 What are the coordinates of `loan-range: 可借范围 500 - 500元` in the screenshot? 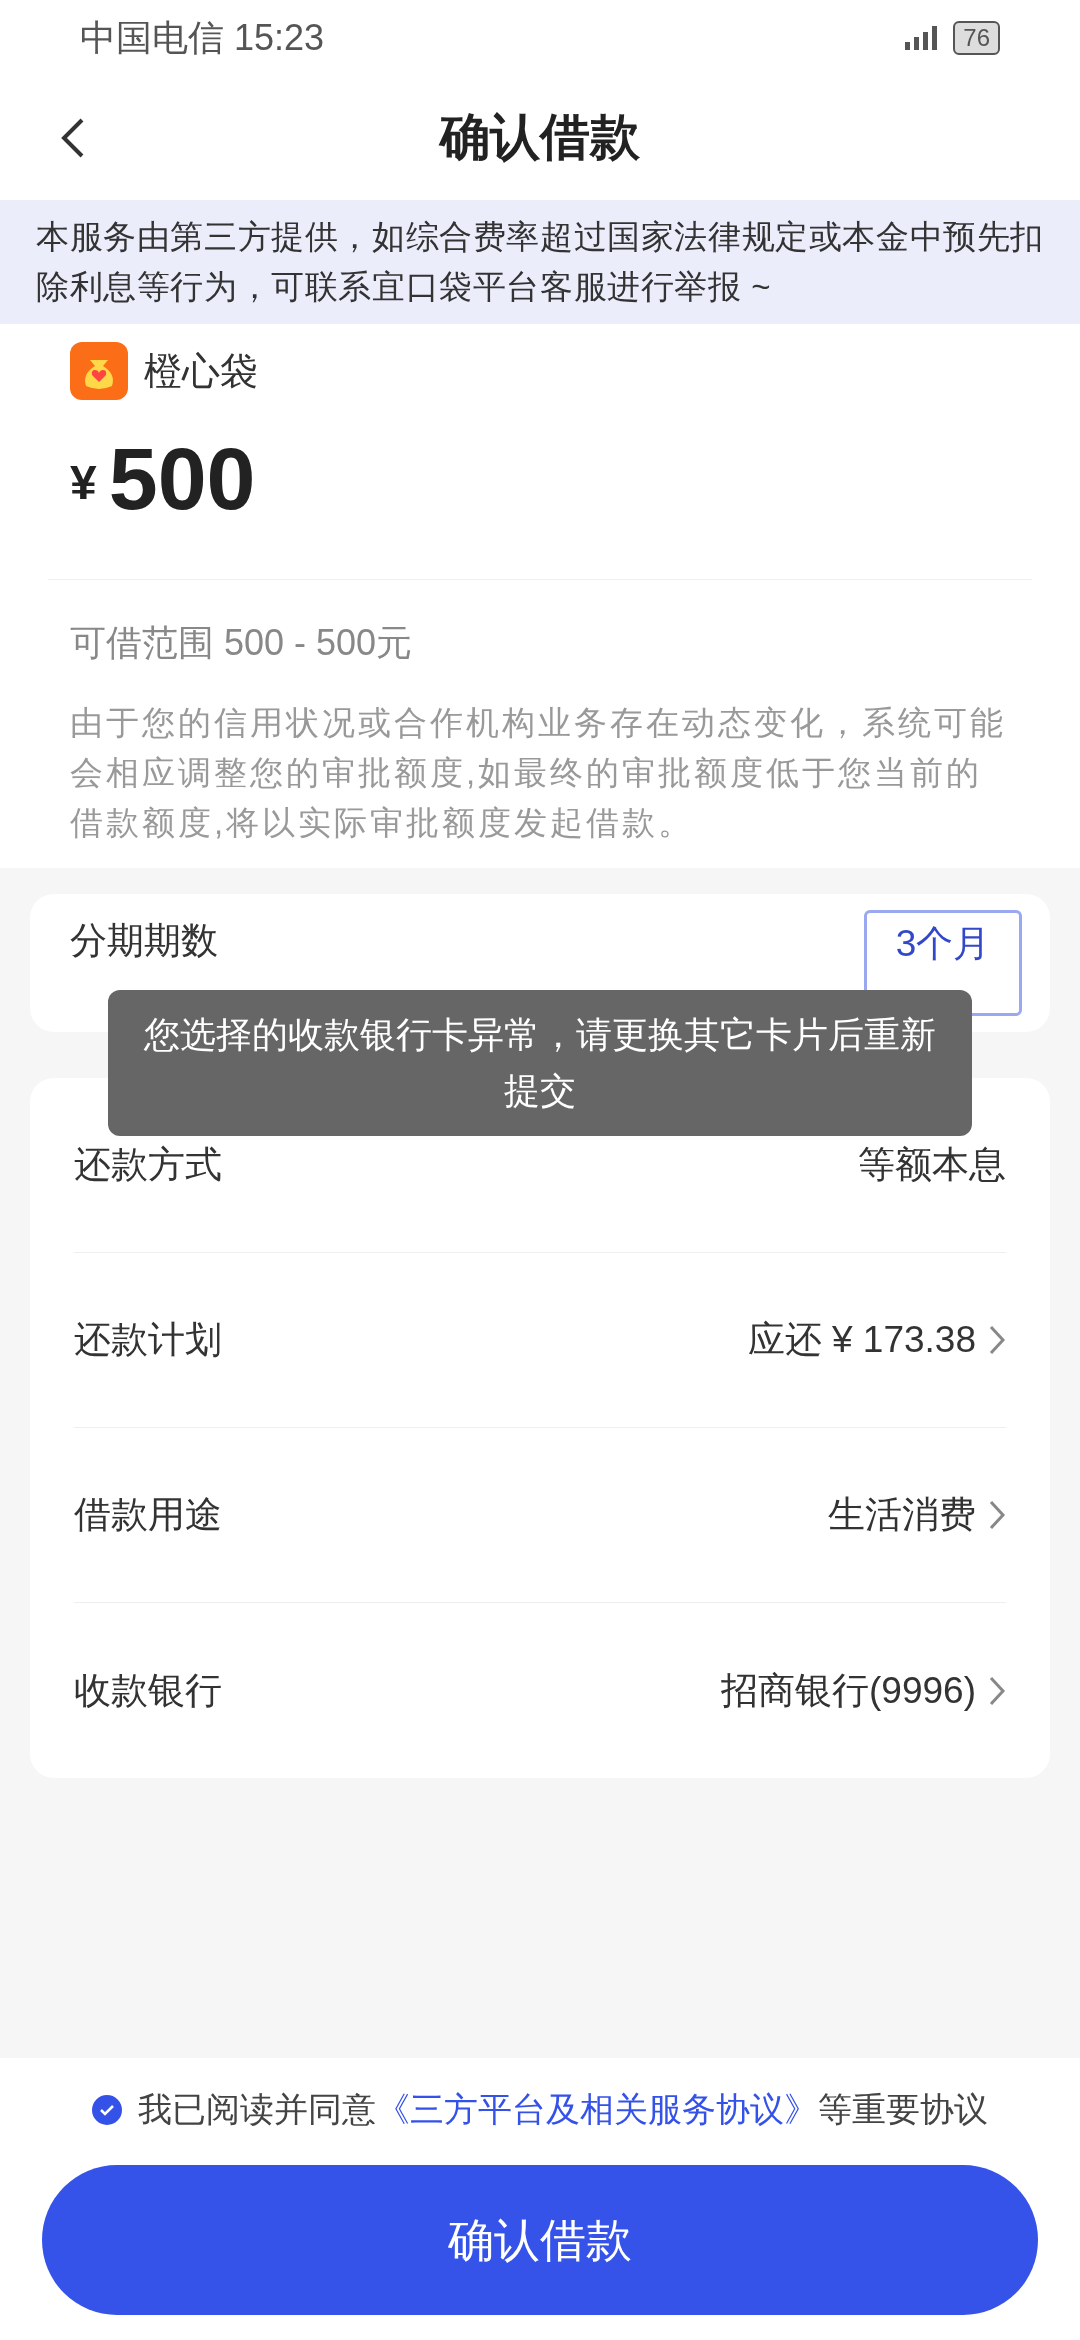 It's located at (241, 643).